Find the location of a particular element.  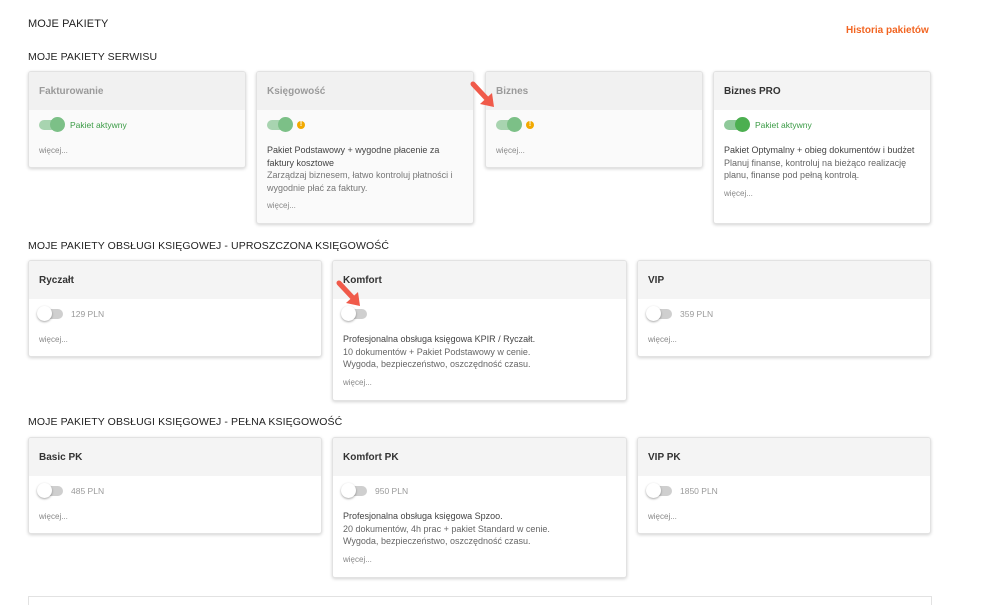

card-title: Komfort is located at coordinates (479, 280).